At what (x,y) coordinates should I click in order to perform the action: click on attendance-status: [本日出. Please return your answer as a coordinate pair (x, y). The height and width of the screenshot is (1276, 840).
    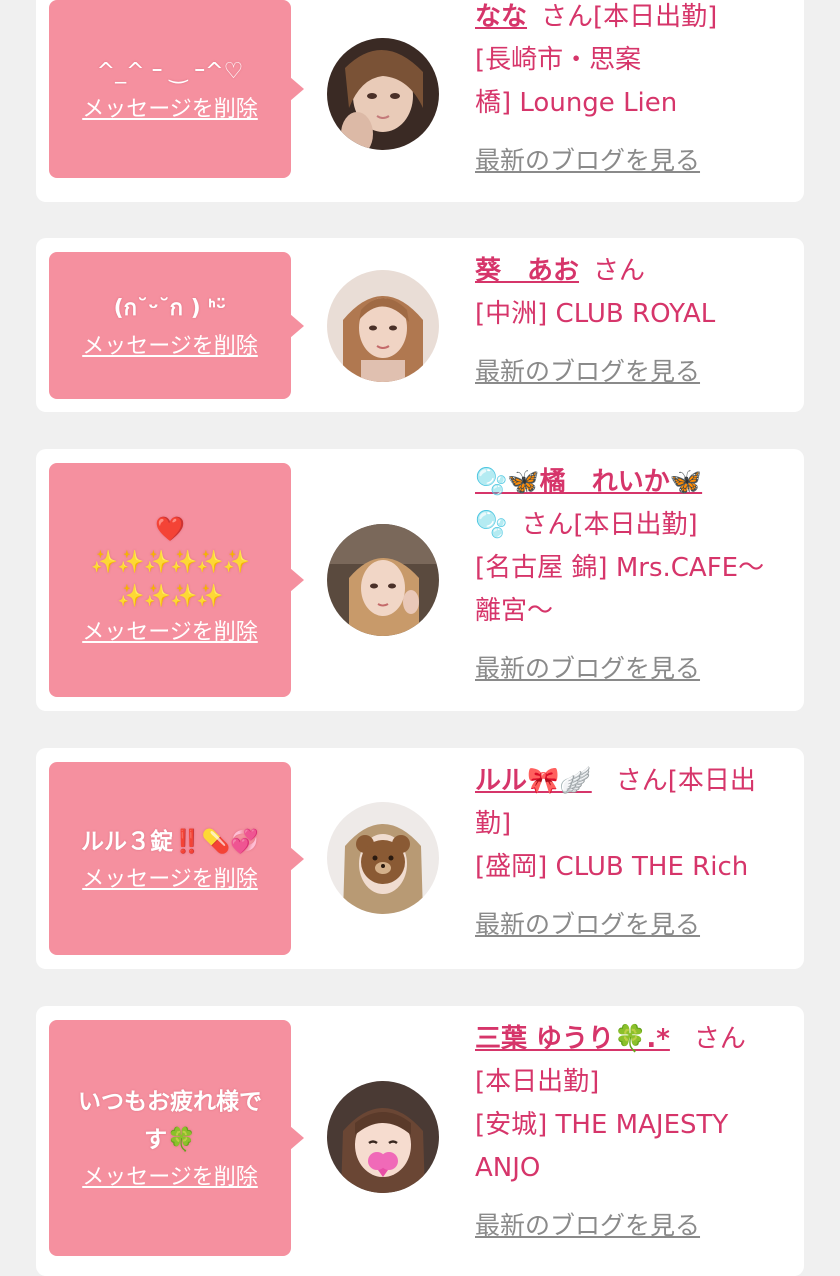
    Looking at the image, I should click on (711, 781).